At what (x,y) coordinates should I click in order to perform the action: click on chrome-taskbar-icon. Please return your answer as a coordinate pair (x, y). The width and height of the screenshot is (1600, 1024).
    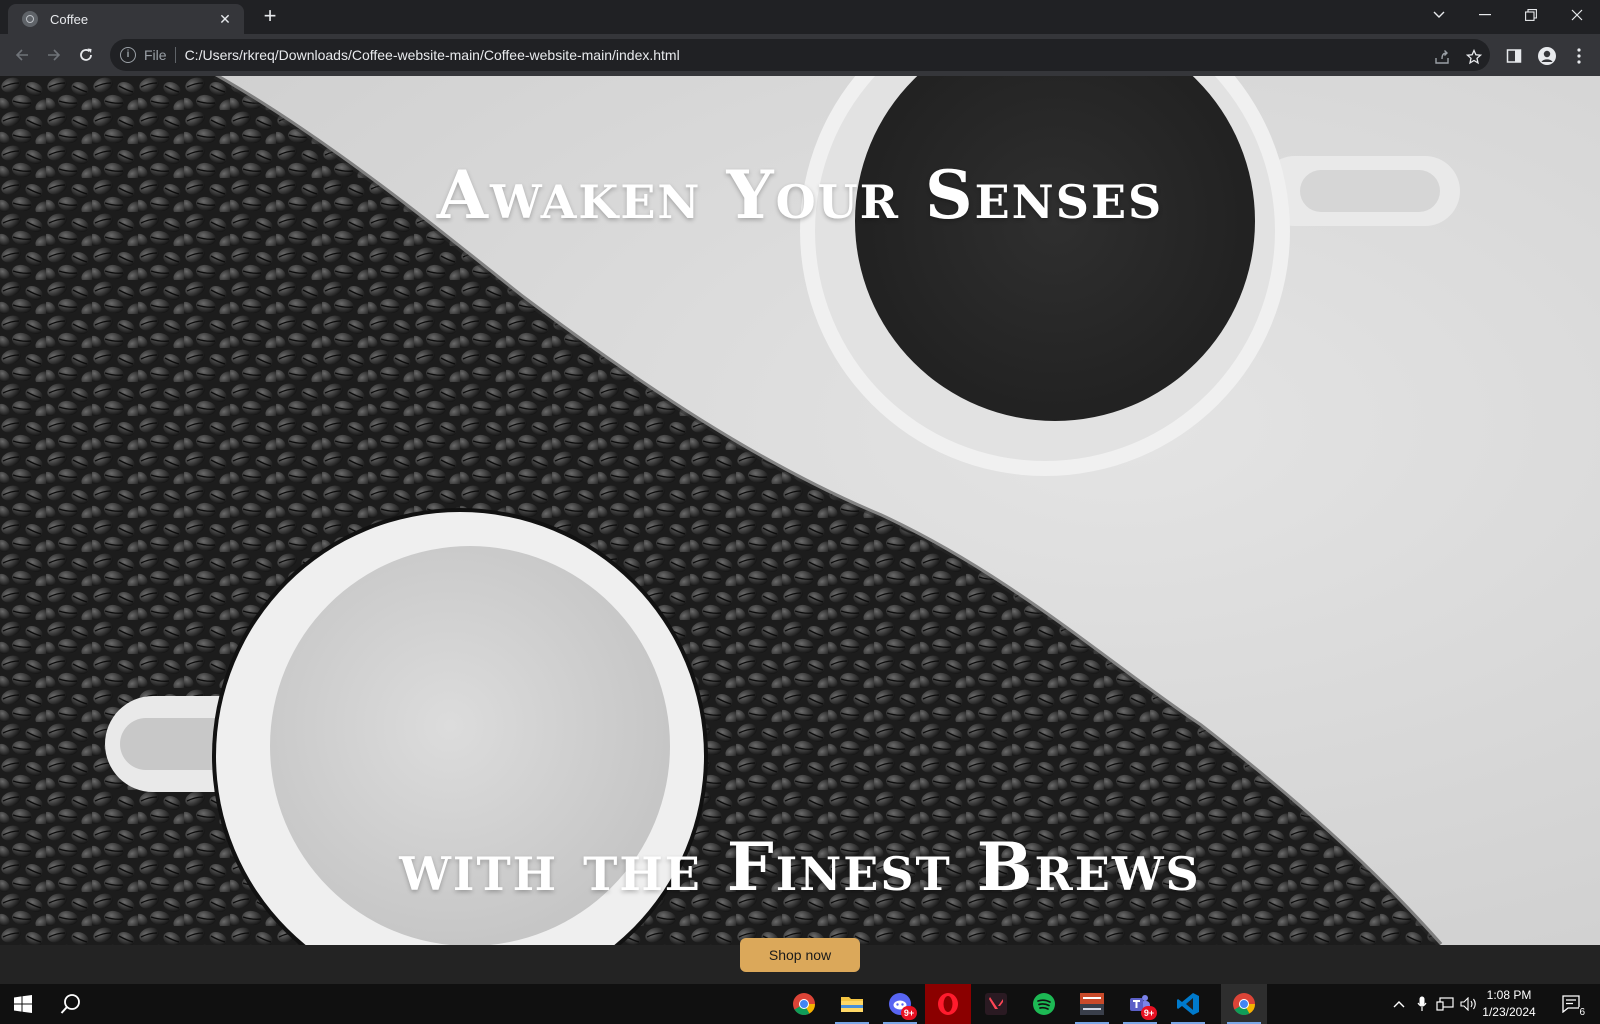
    Looking at the image, I should click on (804, 1004).